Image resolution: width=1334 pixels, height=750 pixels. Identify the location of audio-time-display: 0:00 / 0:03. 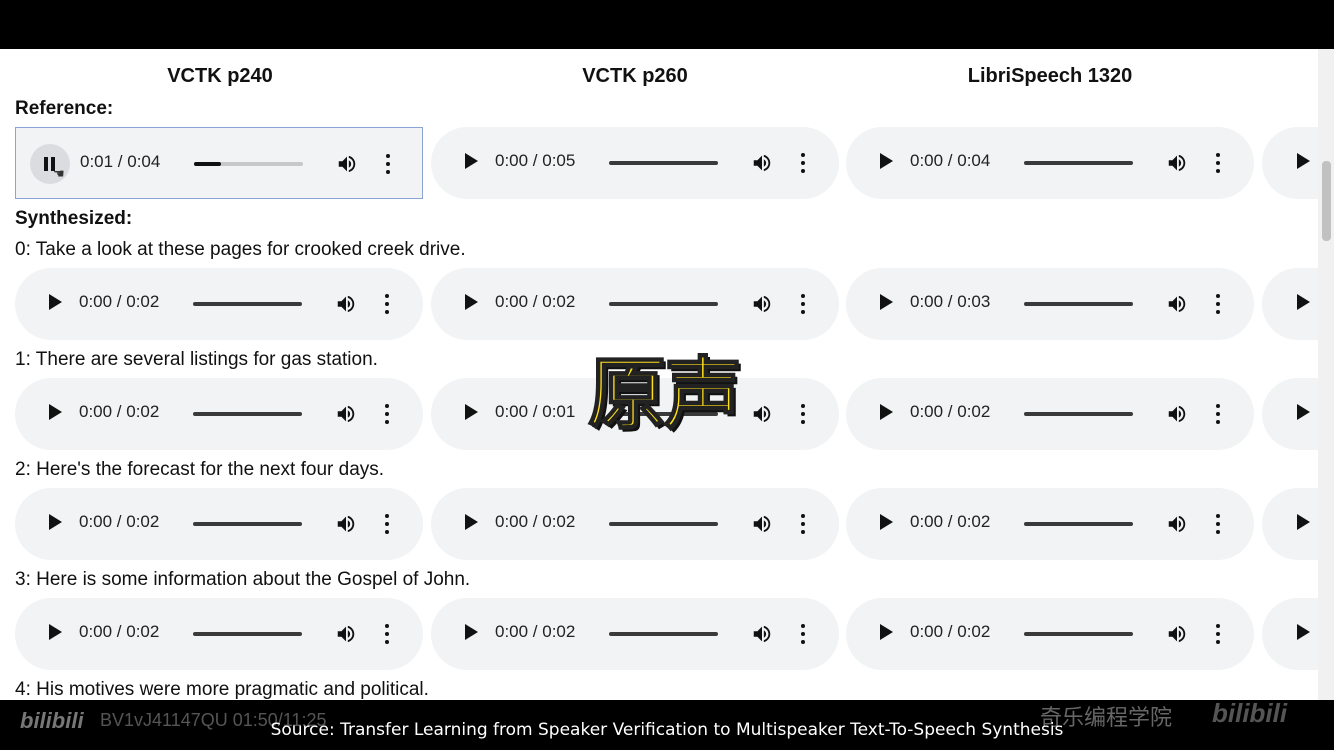
(950, 301).